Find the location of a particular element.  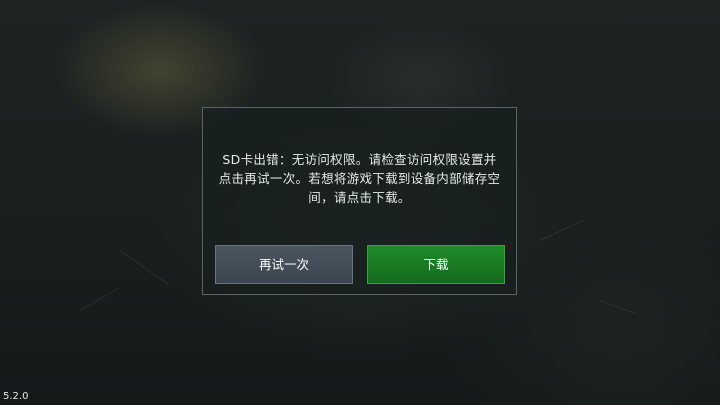

retry-button: 再试一次 is located at coordinates (284, 264).